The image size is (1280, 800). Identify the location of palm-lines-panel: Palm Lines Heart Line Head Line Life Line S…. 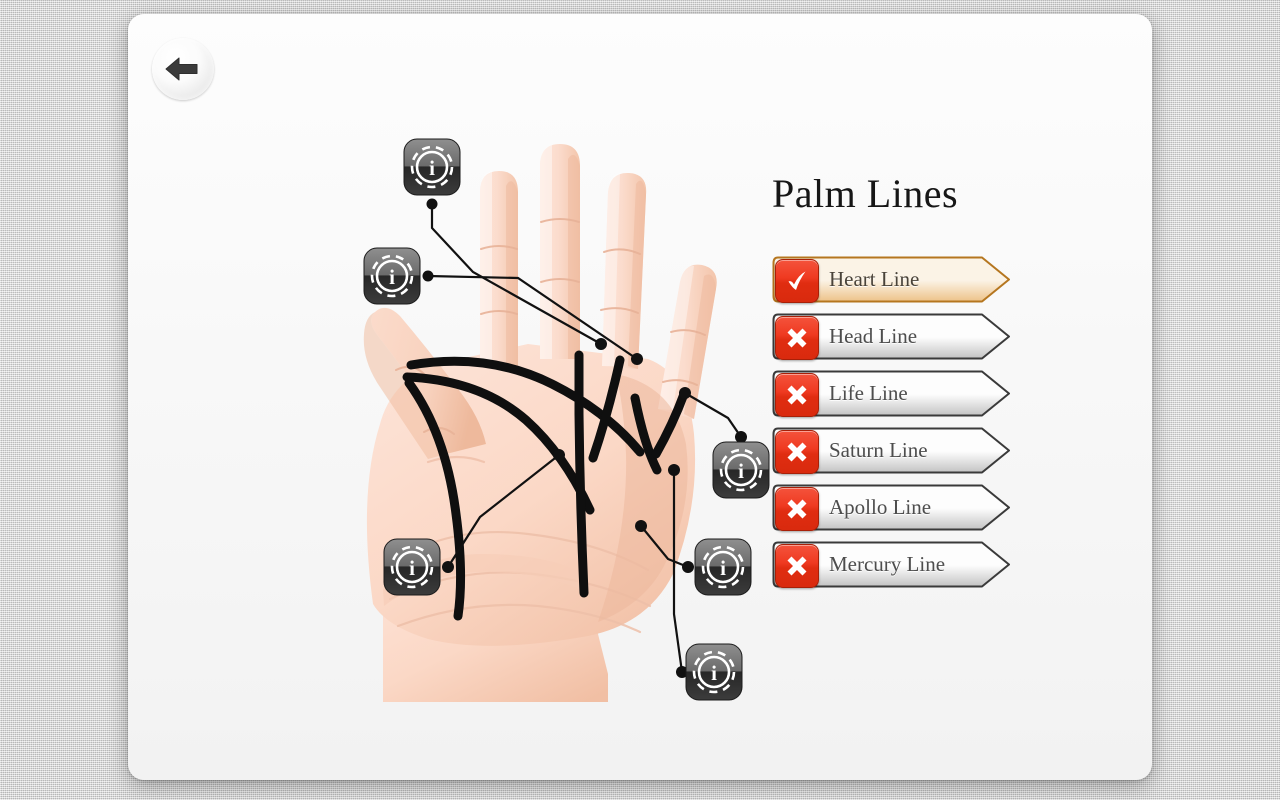
(942, 386).